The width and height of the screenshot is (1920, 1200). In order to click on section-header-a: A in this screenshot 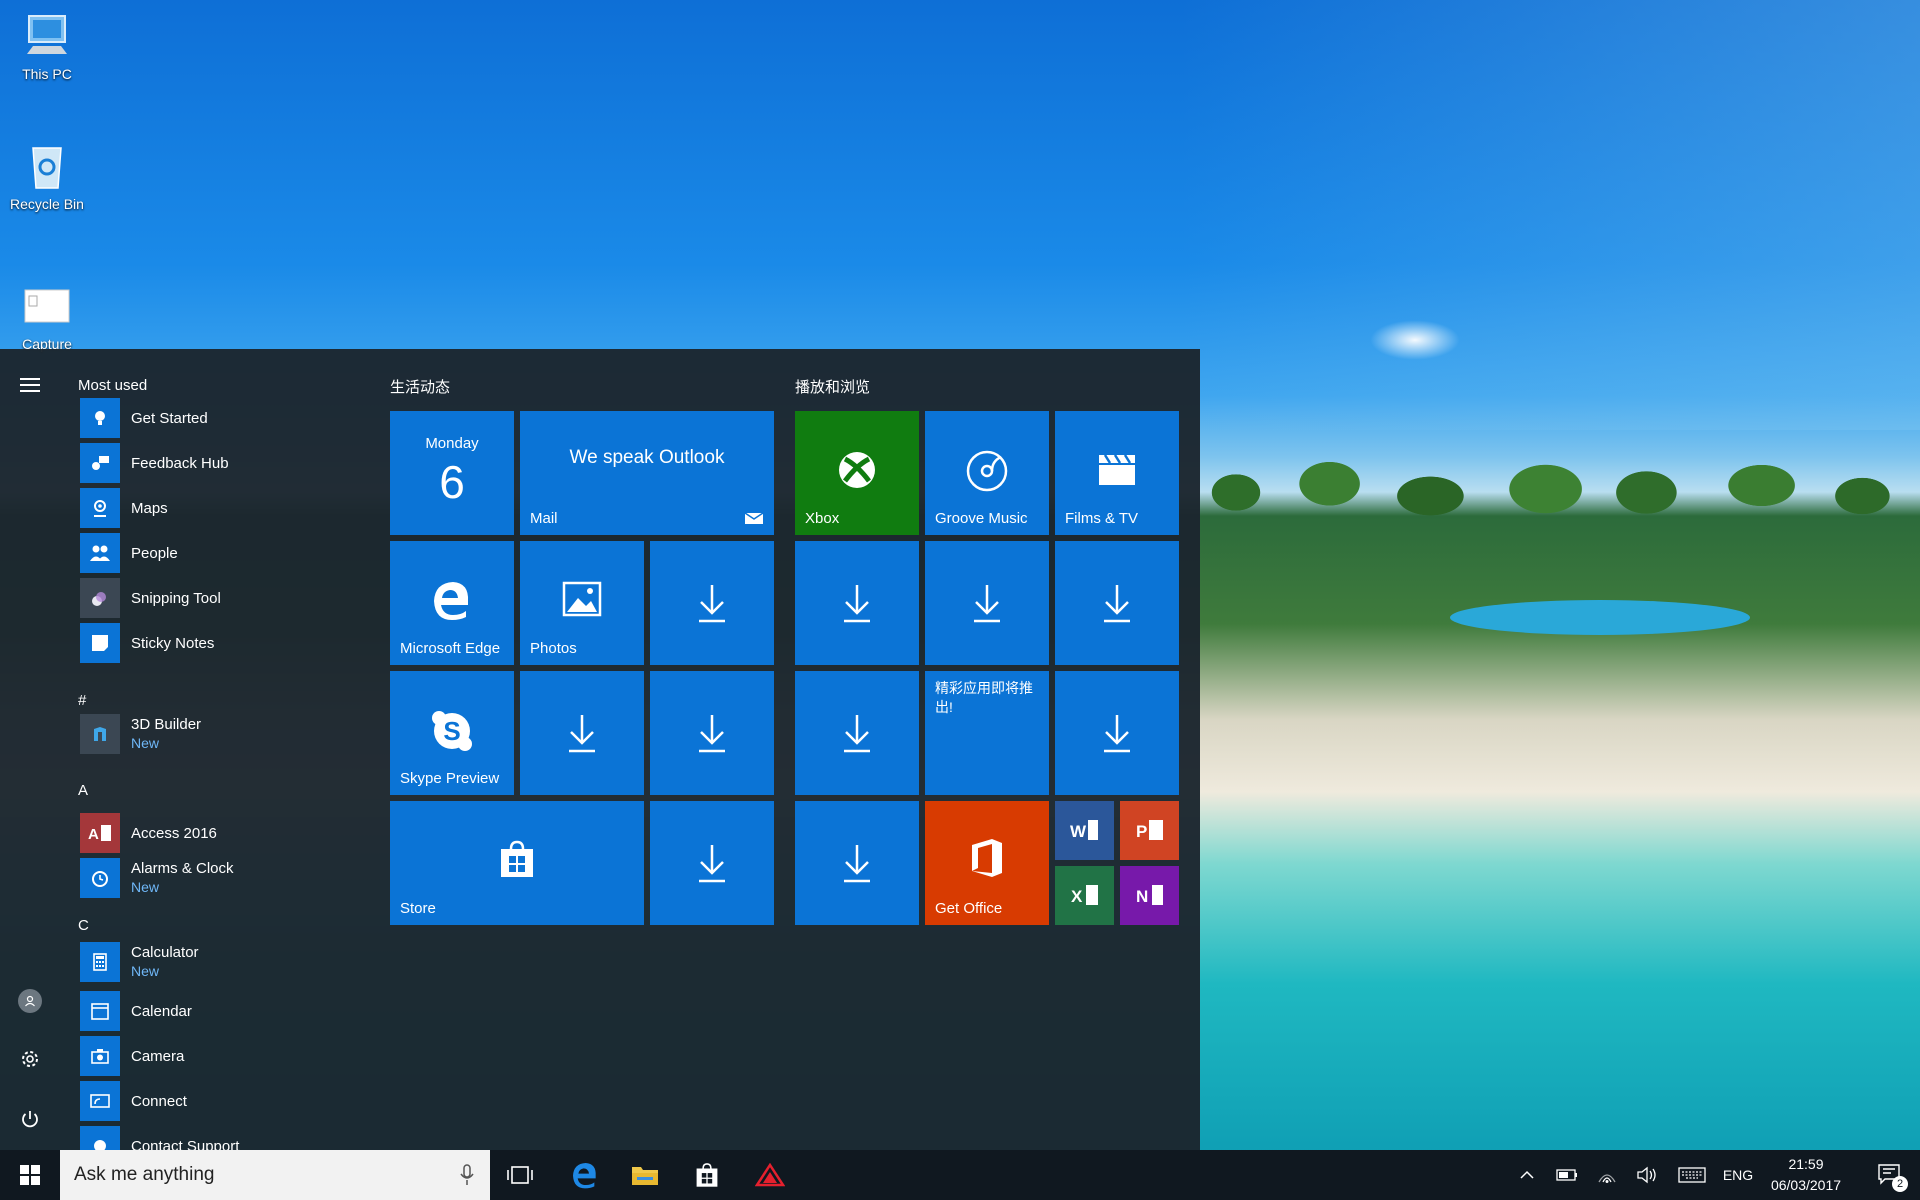, I will do `click(83, 790)`.